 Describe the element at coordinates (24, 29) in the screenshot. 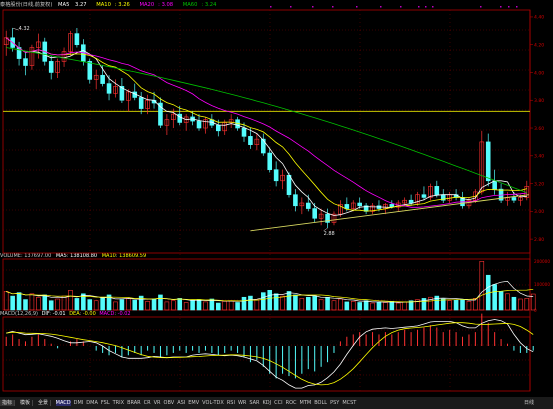

I see `high-annotation: 4.32` at that location.